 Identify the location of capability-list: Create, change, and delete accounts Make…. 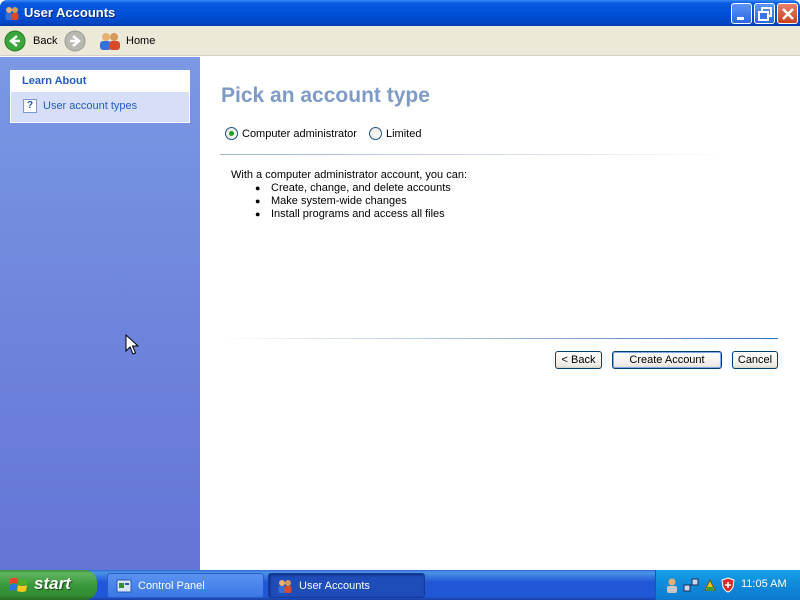
(349, 201).